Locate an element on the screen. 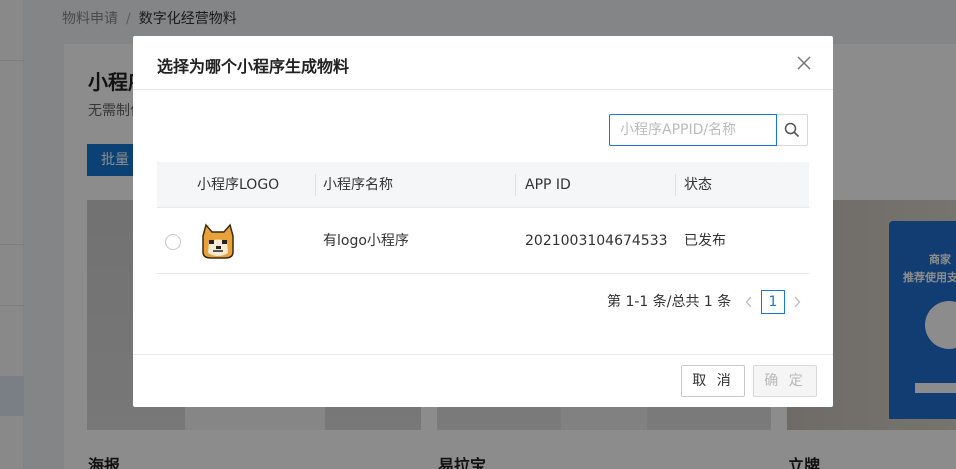  search-button is located at coordinates (792, 130).